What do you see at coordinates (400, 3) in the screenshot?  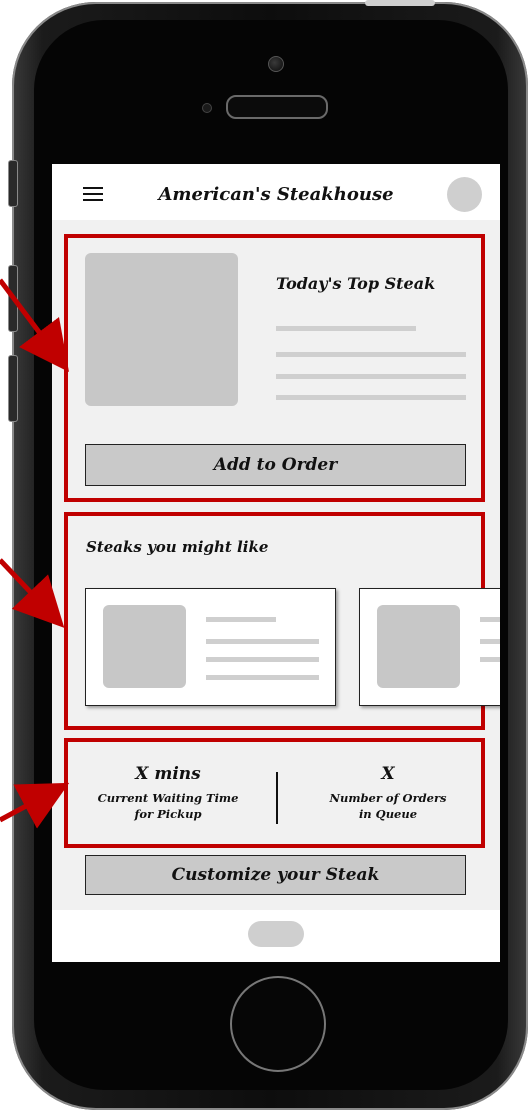 I see `power-button` at bounding box center [400, 3].